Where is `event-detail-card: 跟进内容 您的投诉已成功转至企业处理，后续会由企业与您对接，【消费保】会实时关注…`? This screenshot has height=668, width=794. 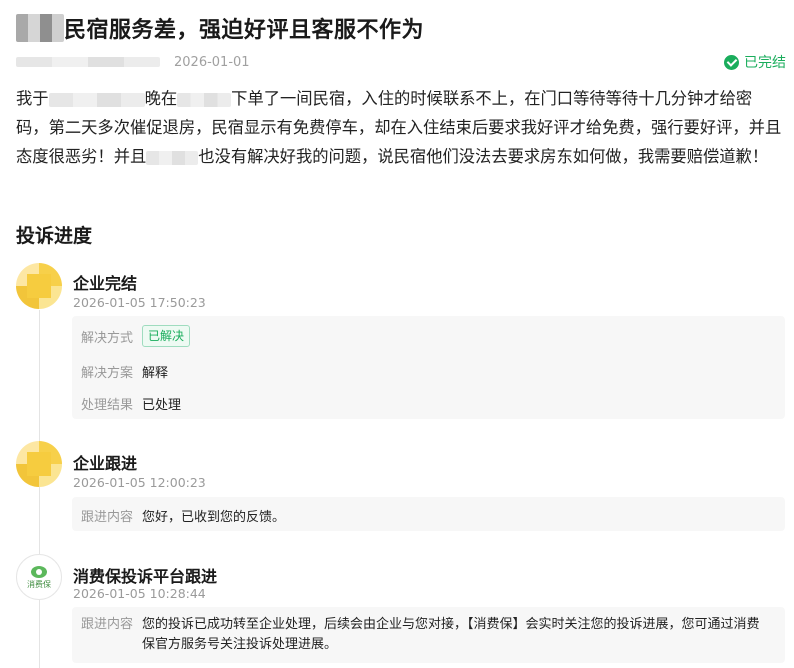
event-detail-card: 跟进内容 您的投诉已成功转至企业处理，后续会由企业与您对接，【消费保】会实时关注… is located at coordinates (428, 635).